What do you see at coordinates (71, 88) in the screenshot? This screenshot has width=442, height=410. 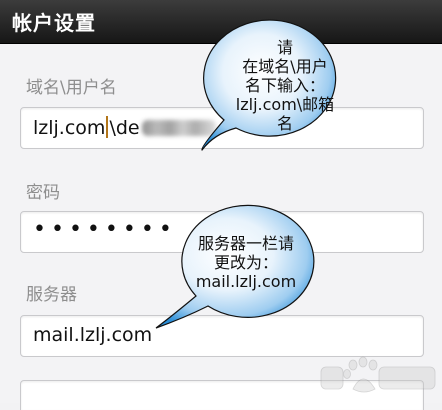 I see `username-label: 域名\用户名` at bounding box center [71, 88].